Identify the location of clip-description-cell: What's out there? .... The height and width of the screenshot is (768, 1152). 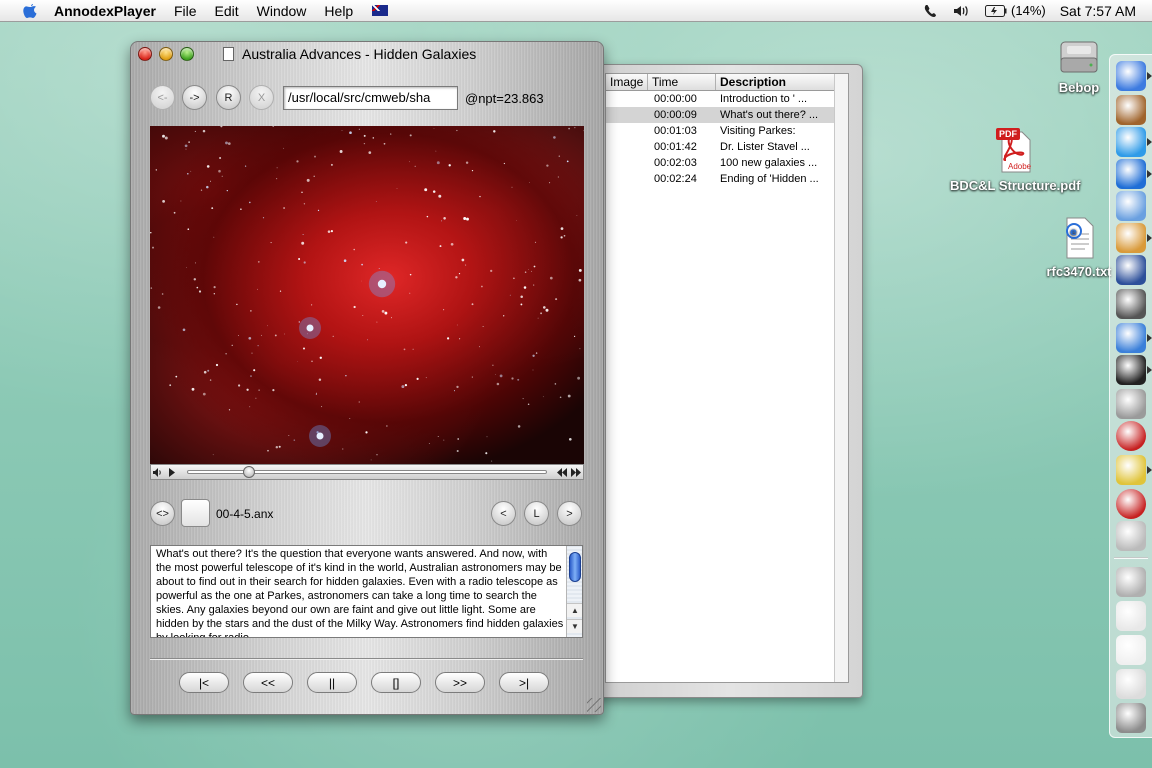
(769, 115).